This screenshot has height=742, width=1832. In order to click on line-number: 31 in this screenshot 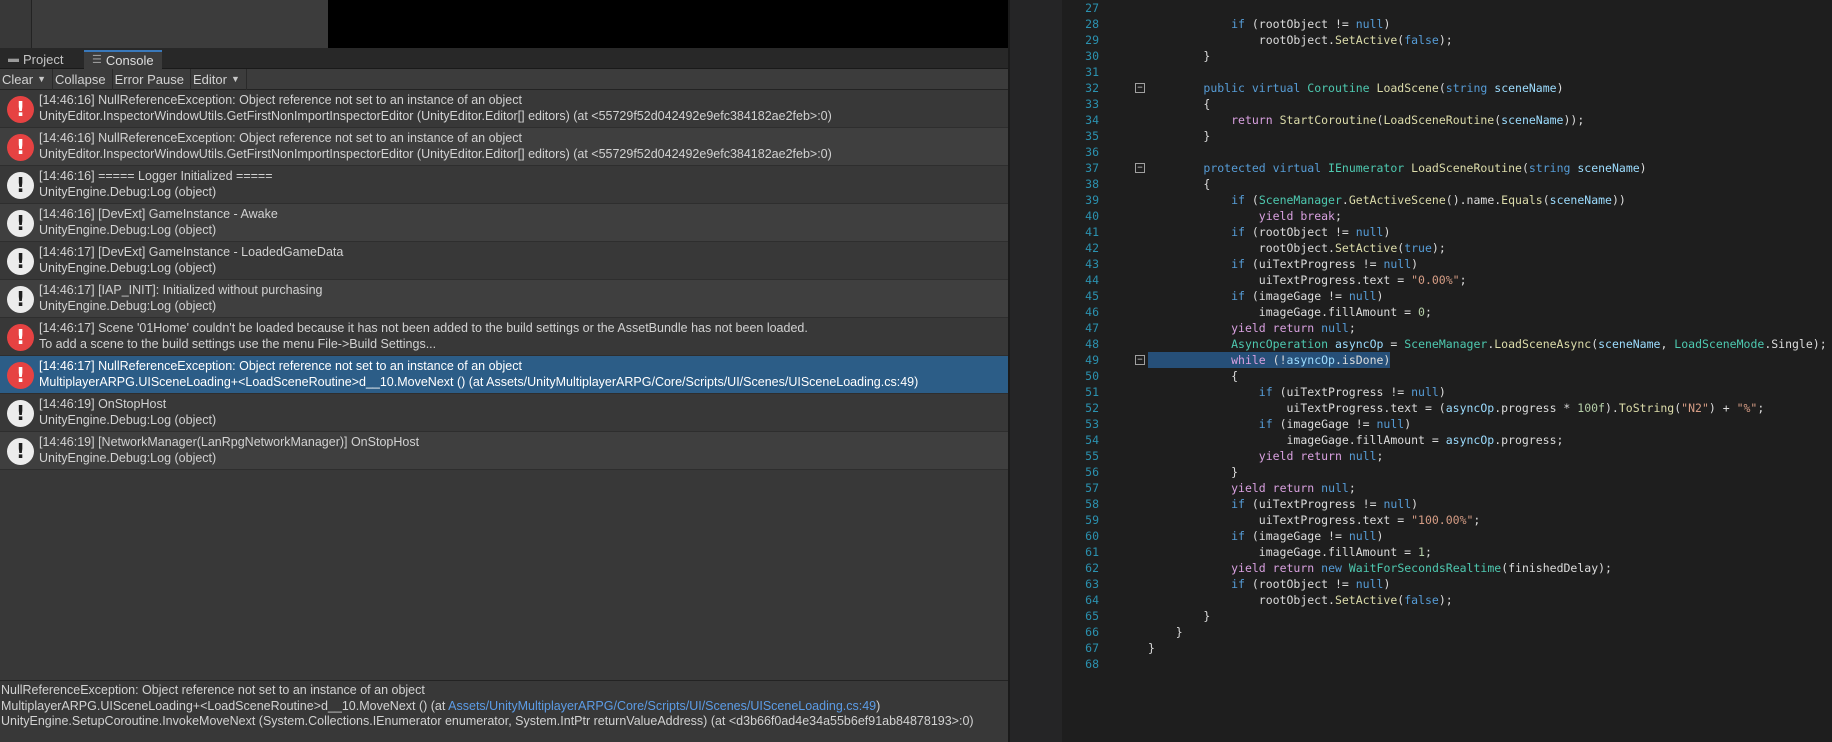, I will do `click(1092, 72)`.